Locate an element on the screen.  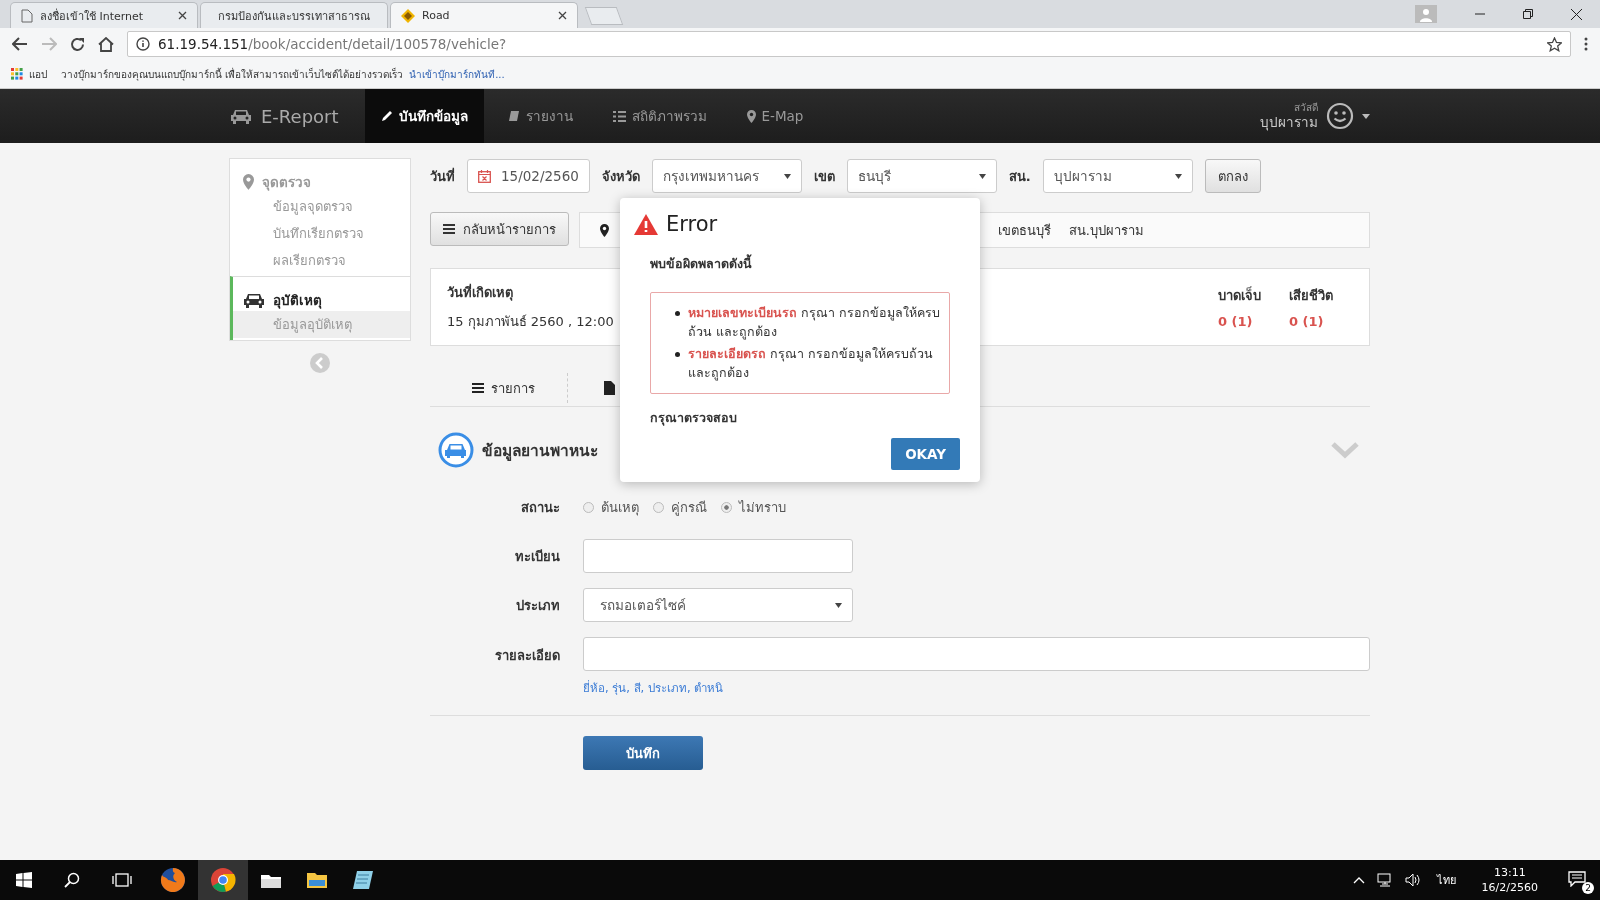
stat-label: เสียชีวิต is located at coordinates (1311, 296).